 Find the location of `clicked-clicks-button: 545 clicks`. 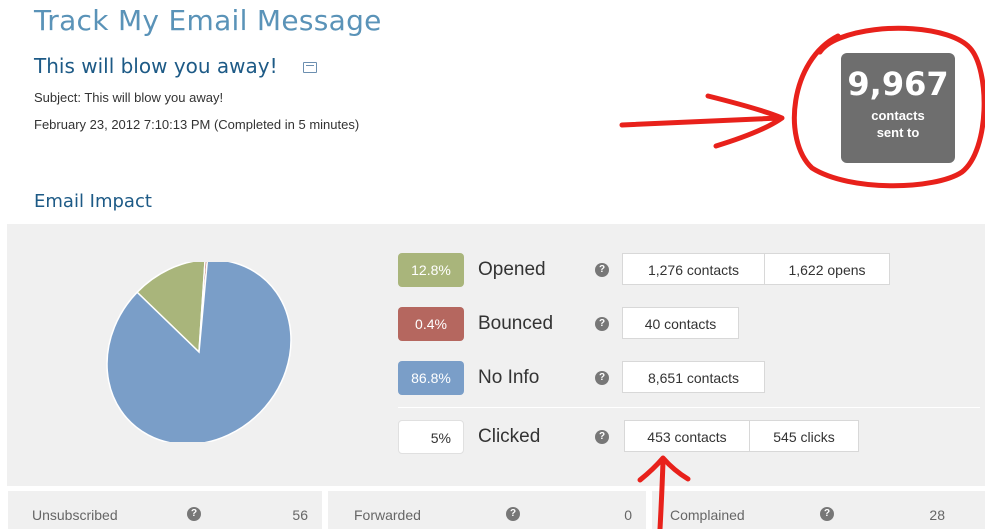

clicked-clicks-button: 545 clicks is located at coordinates (804, 436).